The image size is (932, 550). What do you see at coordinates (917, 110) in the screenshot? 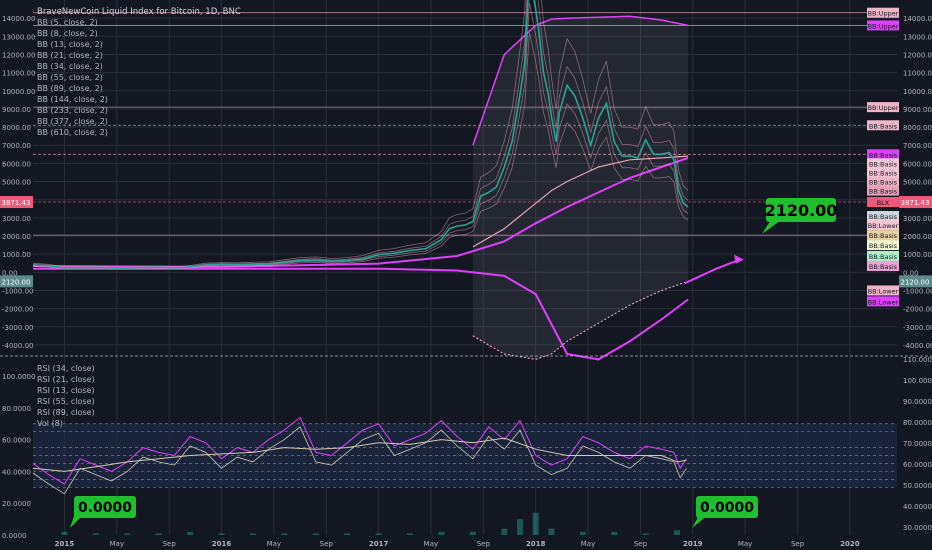
I see `y-tick-right: 9000.00` at bounding box center [917, 110].